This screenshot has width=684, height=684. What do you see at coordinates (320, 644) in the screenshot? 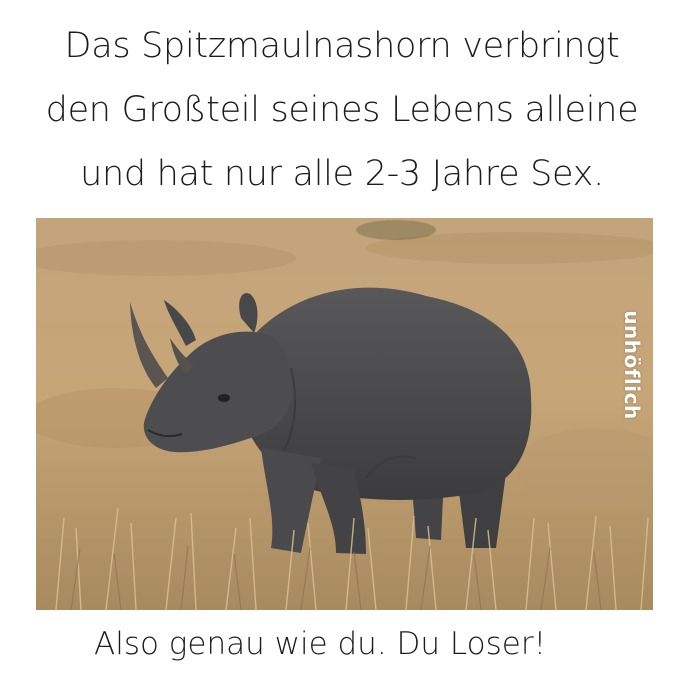
I see `bottom-caption: Also genau wie du. Du Loser!` at bounding box center [320, 644].